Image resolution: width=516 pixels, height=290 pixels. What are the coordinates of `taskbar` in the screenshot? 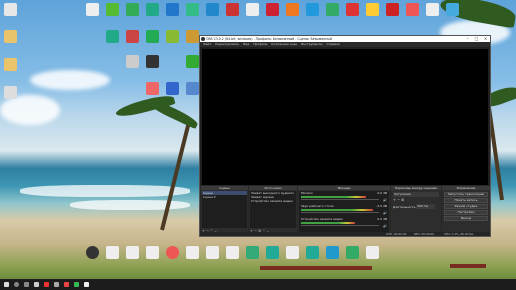 It's located at (258, 284).